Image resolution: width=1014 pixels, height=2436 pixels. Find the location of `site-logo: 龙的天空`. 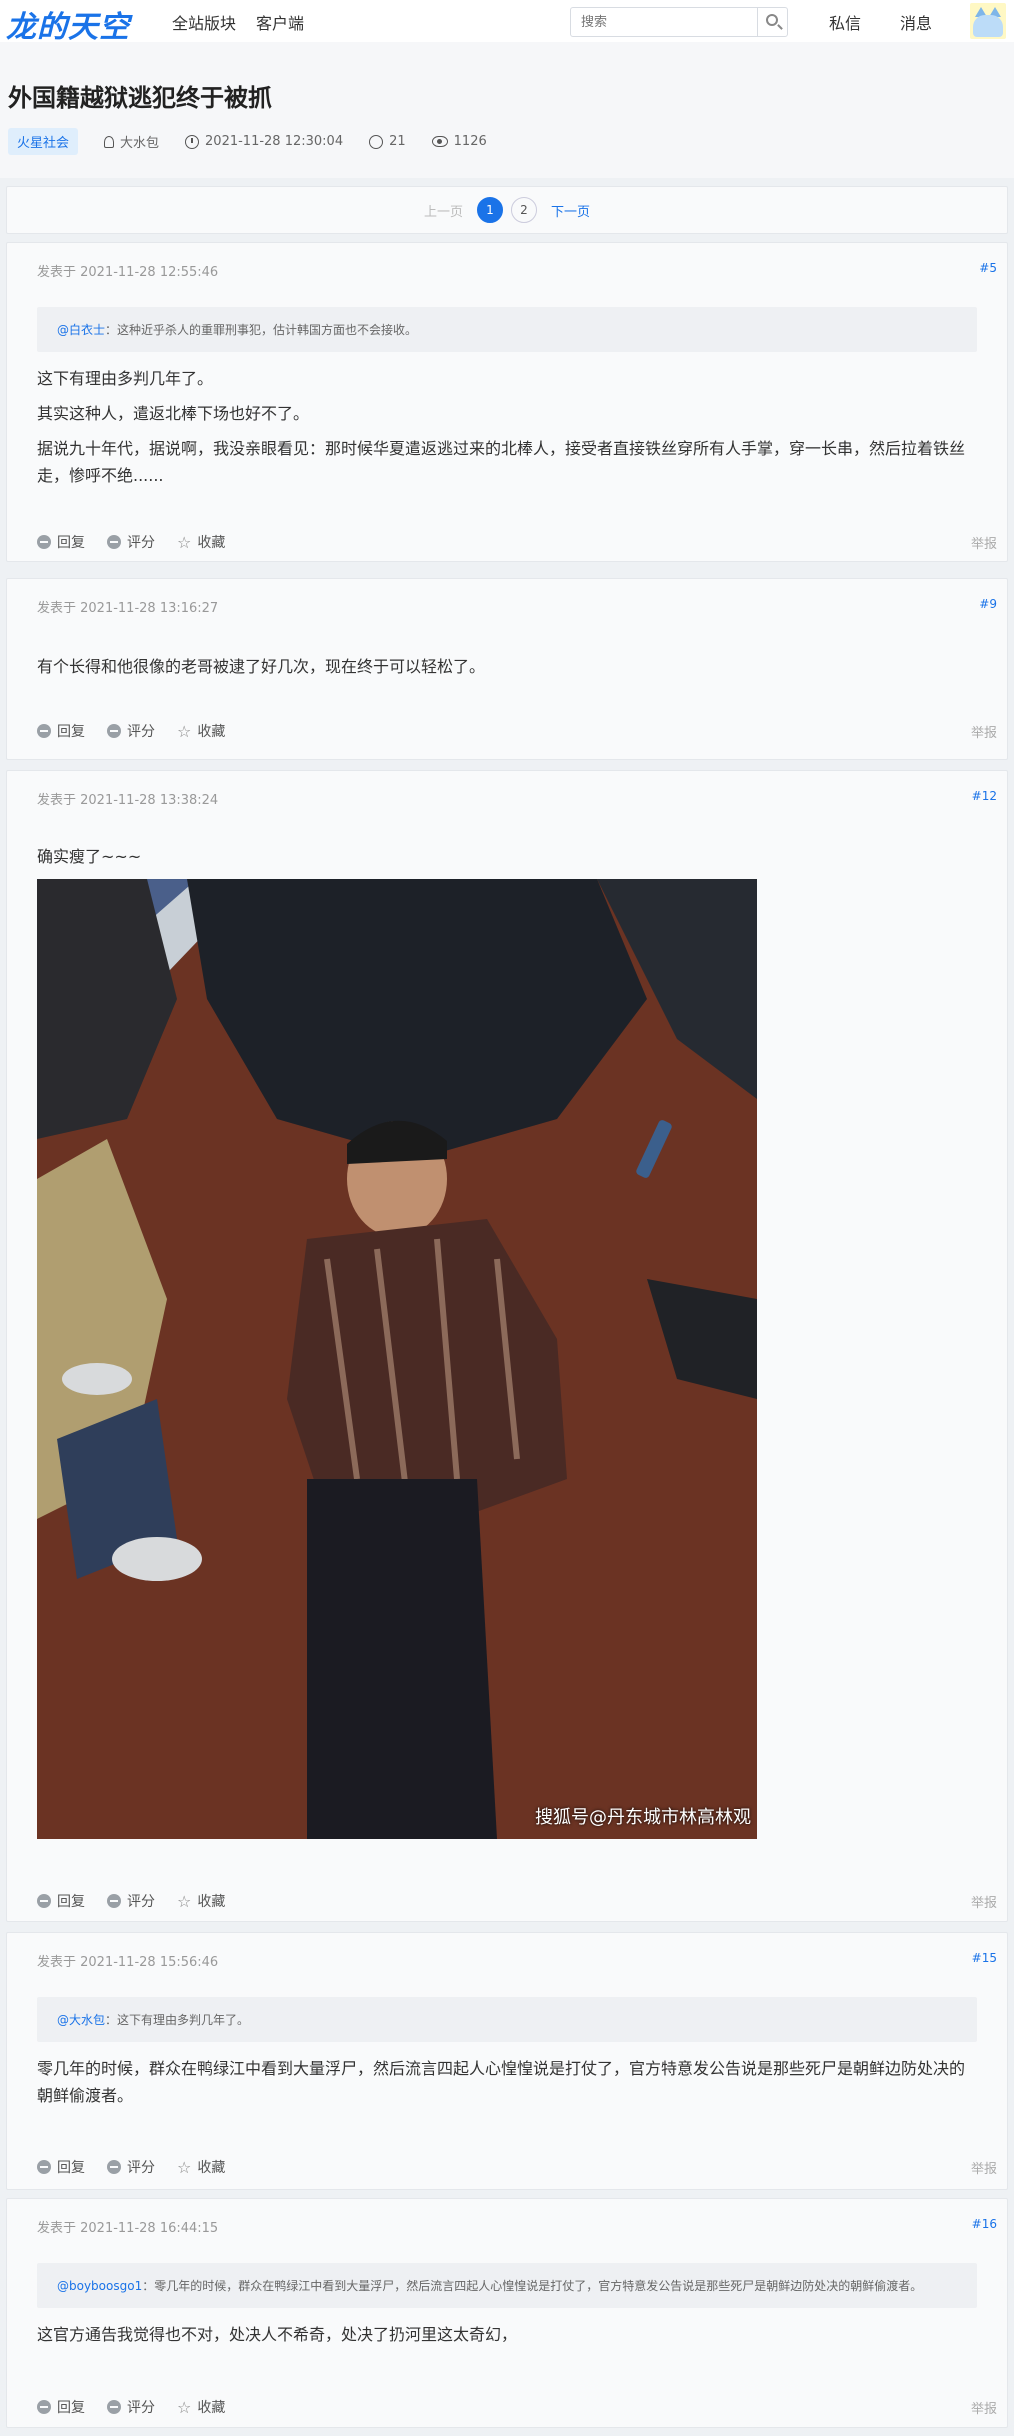

site-logo: 龙的天空 is located at coordinates (68, 24).